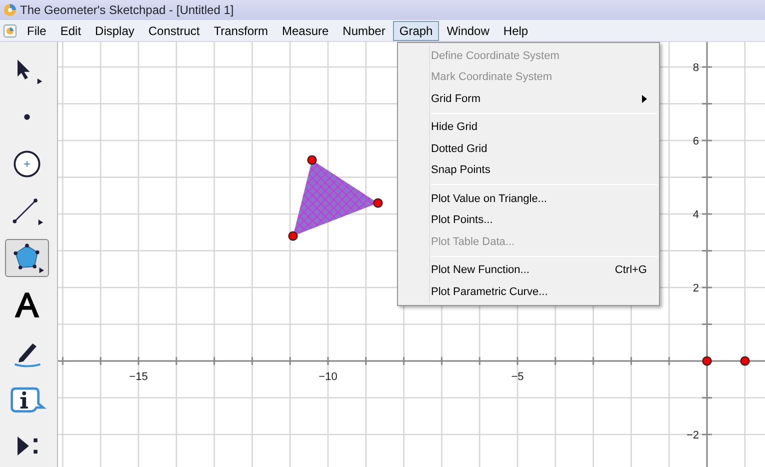  Describe the element at coordinates (528, 170) in the screenshot. I see `menu-option: Snap Points` at that location.